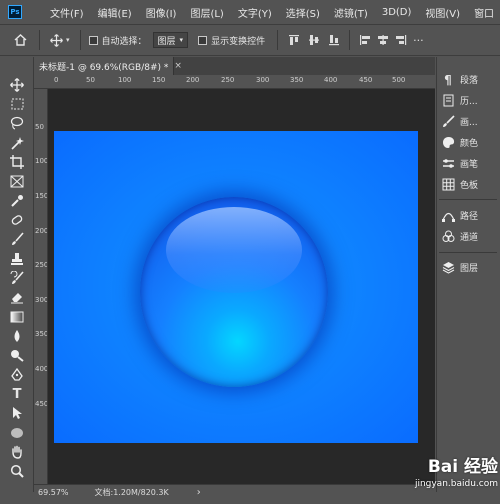 Image resolution: width=500 pixels, height=504 pixels. I want to click on auto-select-value: 图层, so click(166, 41).